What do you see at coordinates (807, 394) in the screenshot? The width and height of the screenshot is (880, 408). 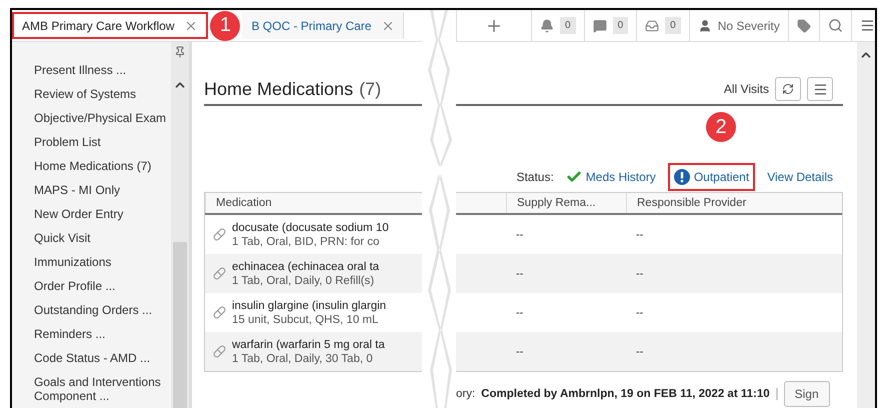 I see `sign-button: Sign` at bounding box center [807, 394].